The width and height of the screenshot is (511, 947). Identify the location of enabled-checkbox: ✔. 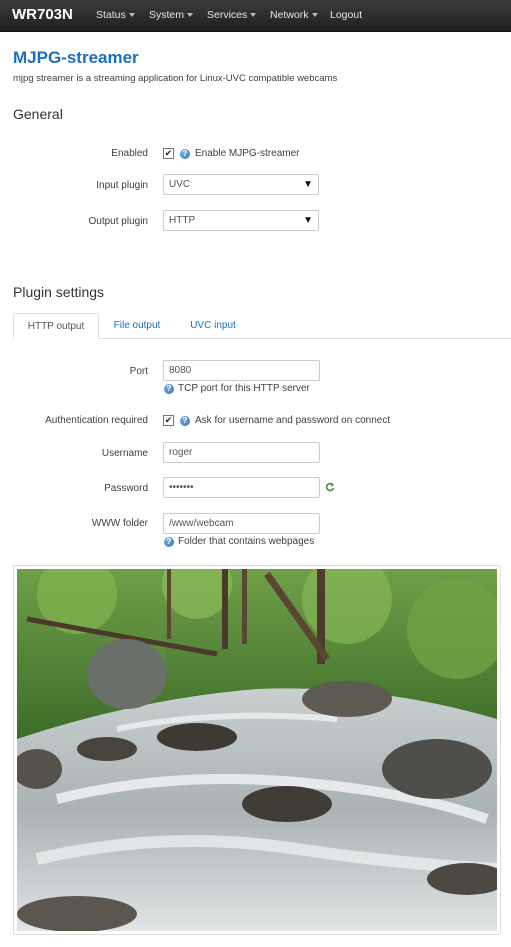
(168, 153).